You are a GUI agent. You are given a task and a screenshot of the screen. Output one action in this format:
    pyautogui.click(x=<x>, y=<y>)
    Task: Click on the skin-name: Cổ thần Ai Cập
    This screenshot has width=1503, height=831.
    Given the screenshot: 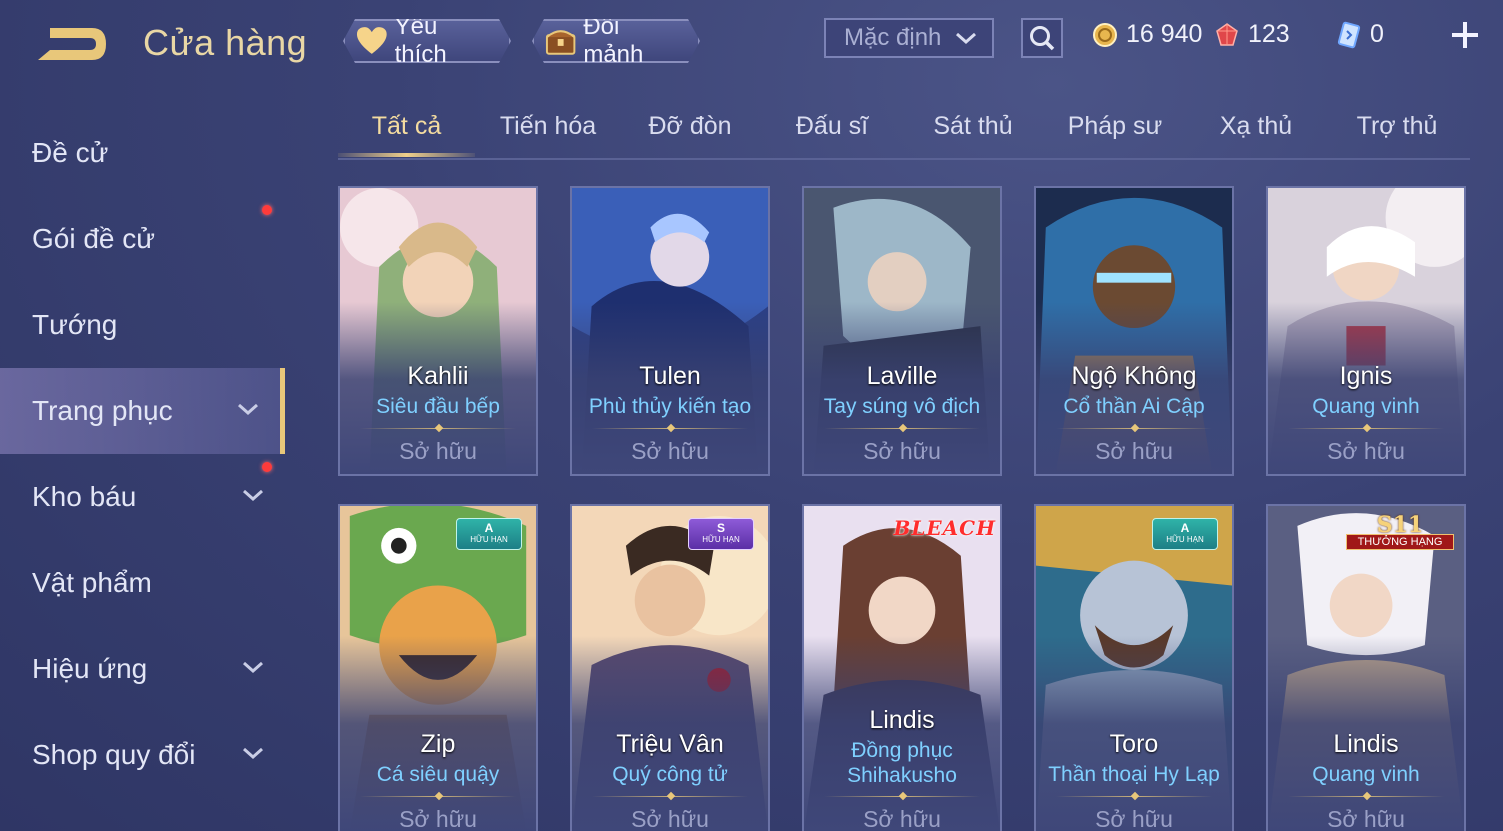 What is the action you would take?
    pyautogui.click(x=1134, y=406)
    